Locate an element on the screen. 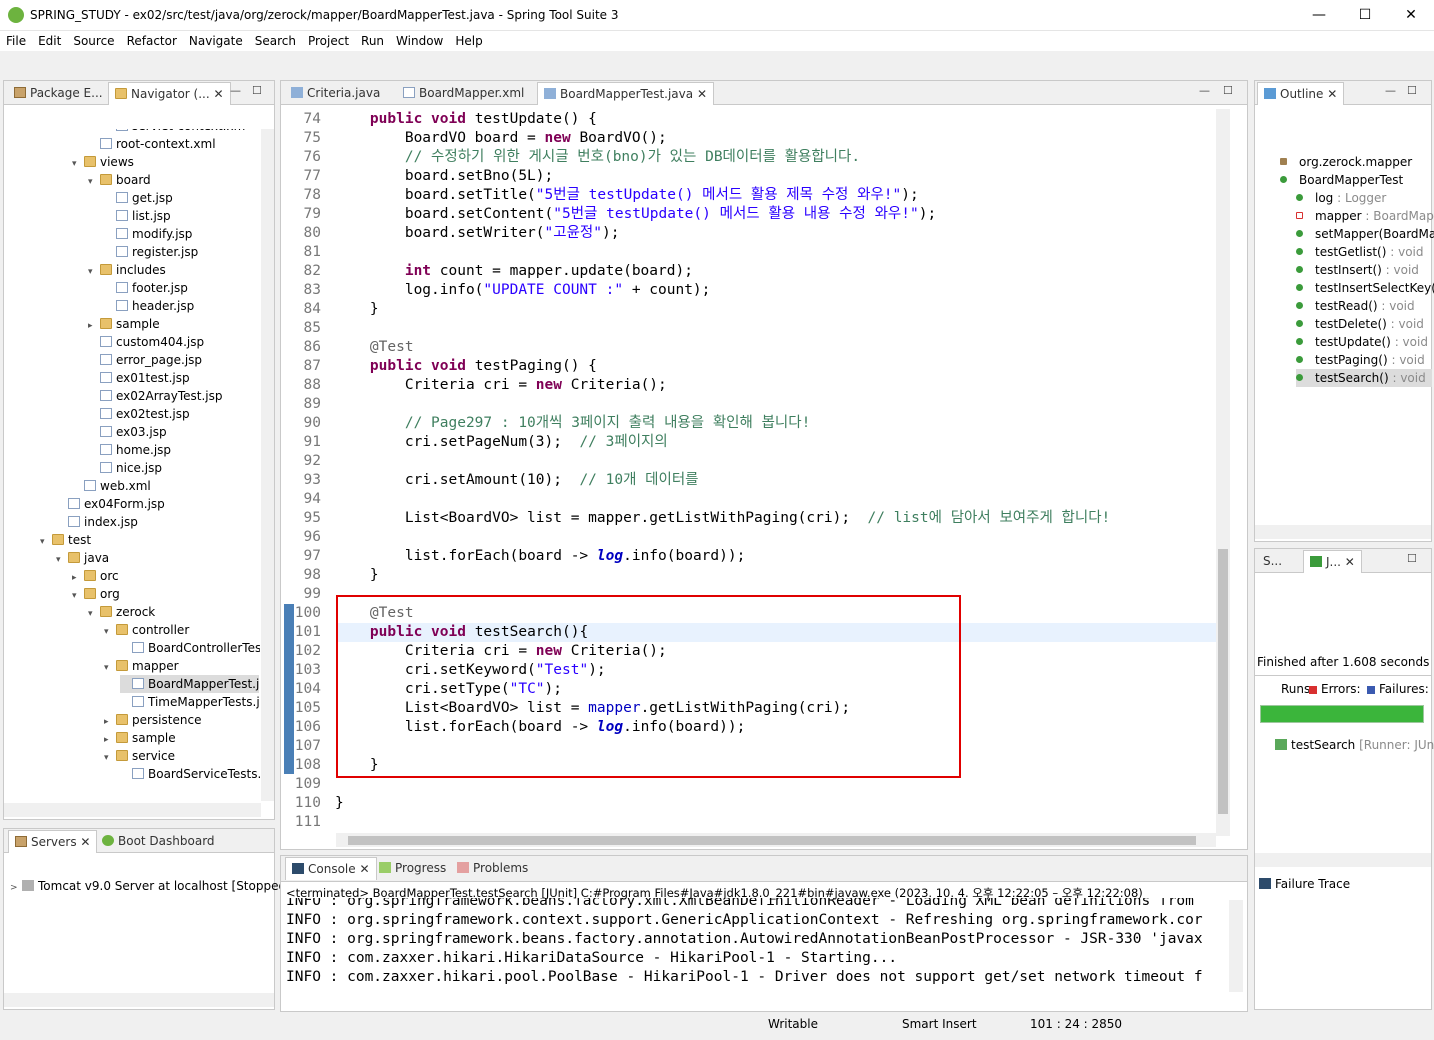 Image resolution: width=1434 pixels, height=1040 pixels. menu-project: Project is located at coordinates (328, 41).